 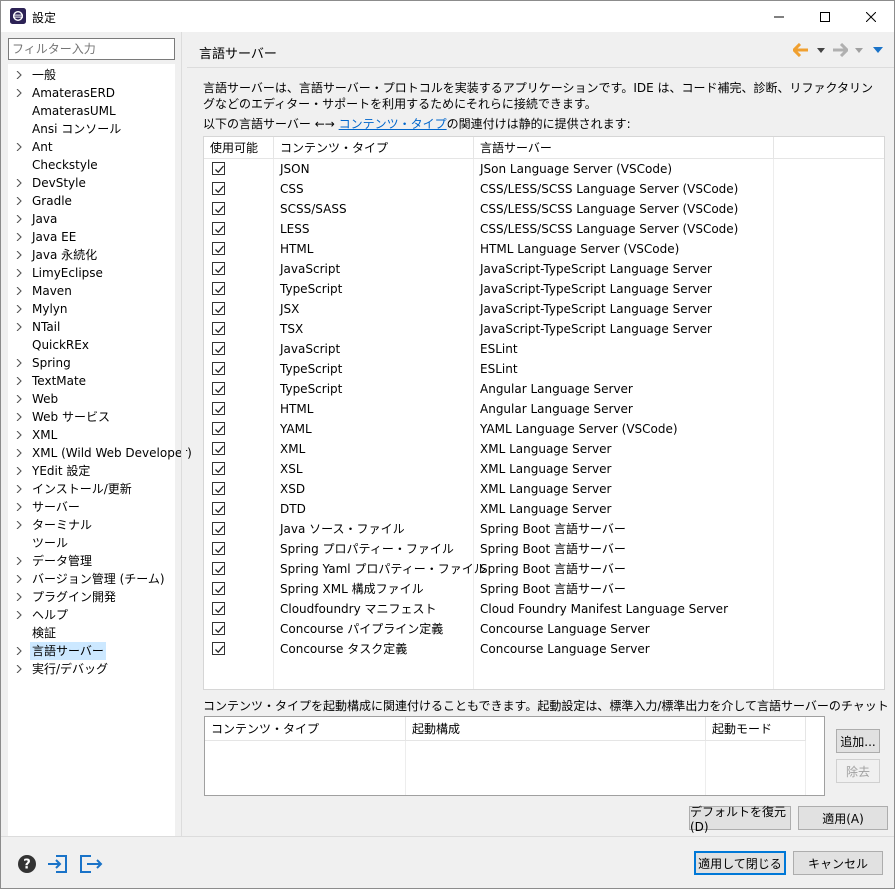 I want to click on apply-button: 適用(A), so click(x=843, y=818).